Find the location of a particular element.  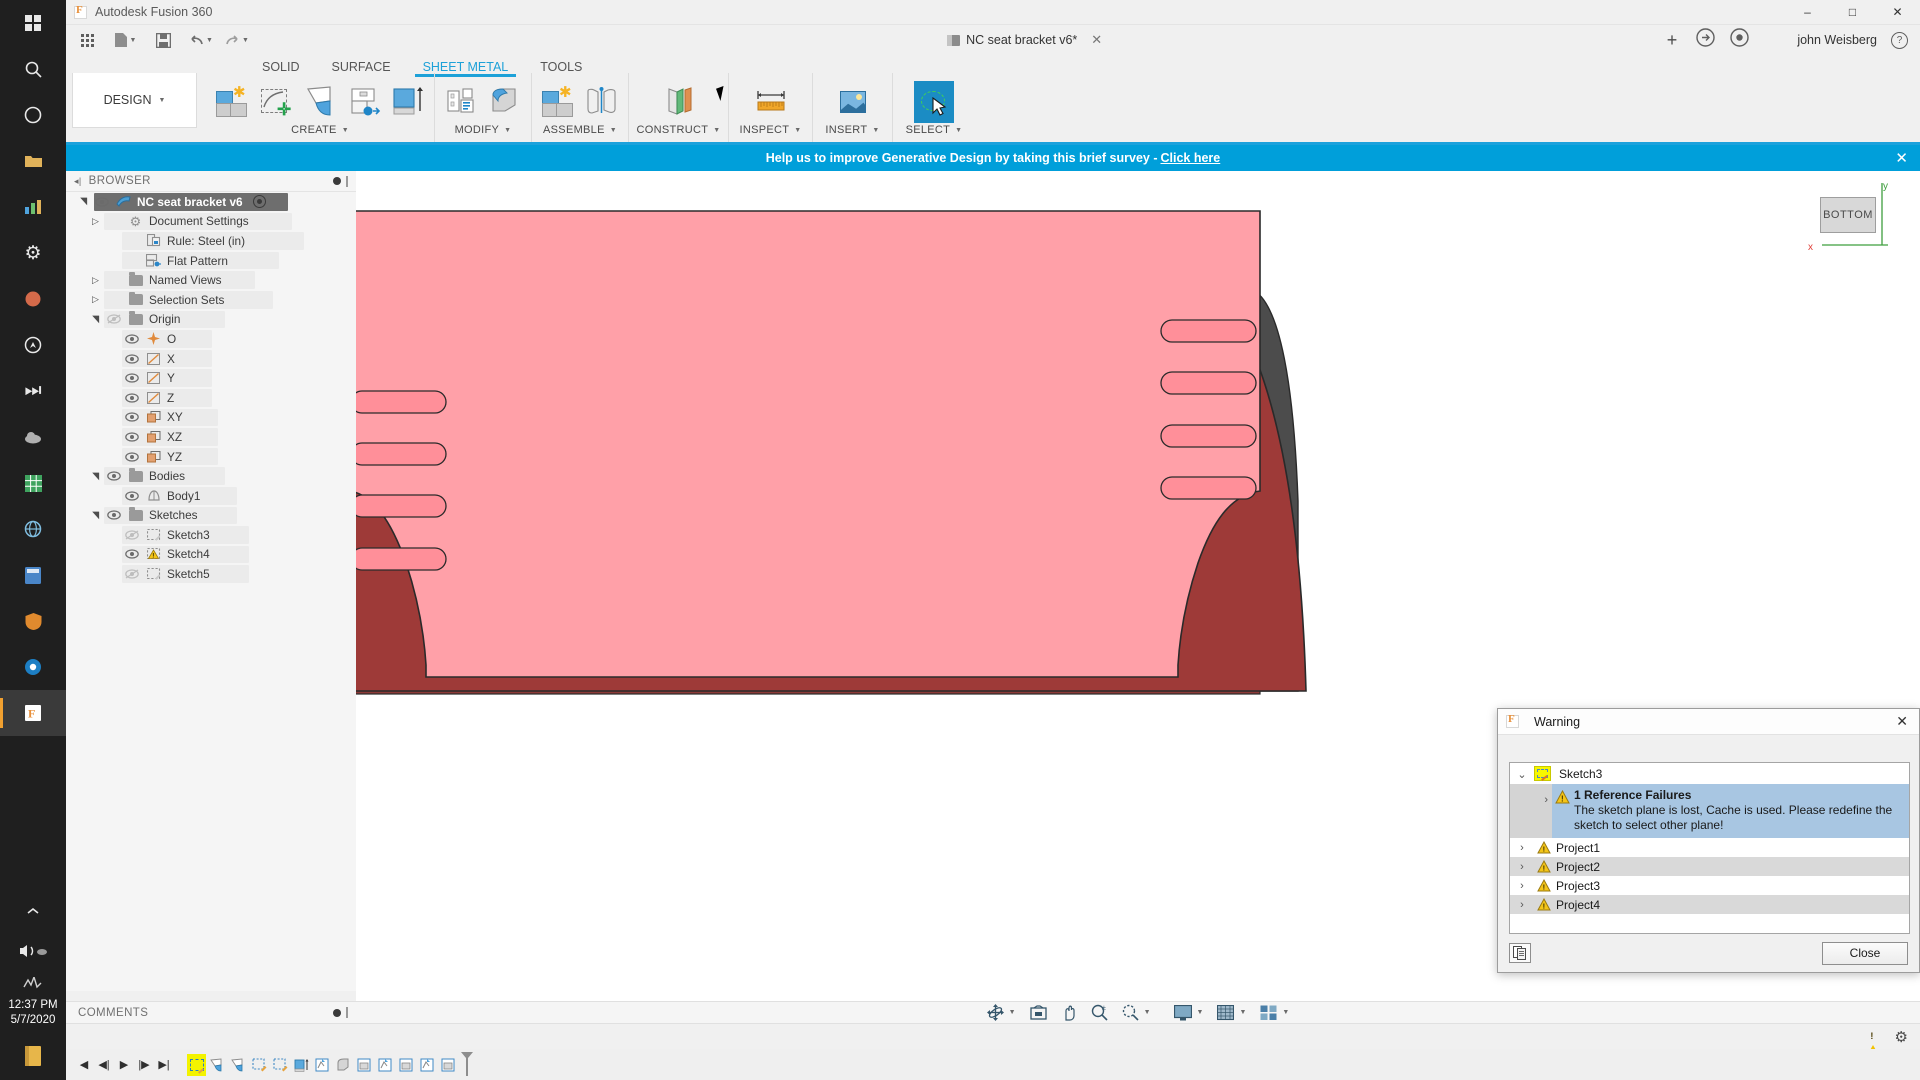

viewports-icon: ▼ is located at coordinates (1274, 1013).